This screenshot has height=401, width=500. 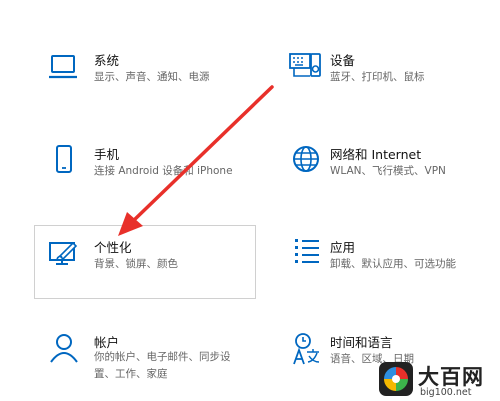 I want to click on tile-apps: 应用 卸载、默认应用、可选功能, so click(x=388, y=257).